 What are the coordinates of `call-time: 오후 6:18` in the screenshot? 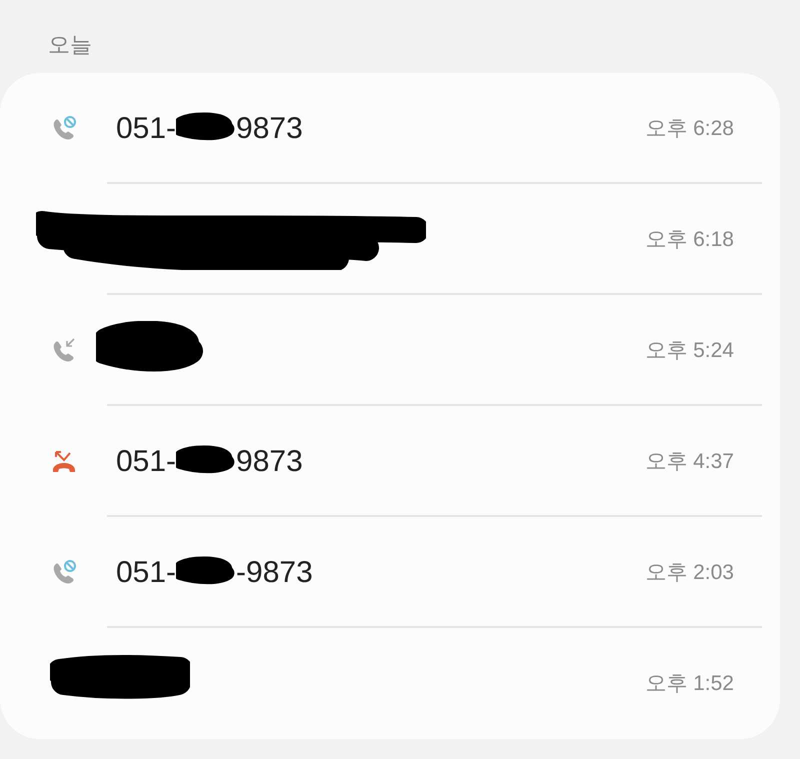 It's located at (689, 239).